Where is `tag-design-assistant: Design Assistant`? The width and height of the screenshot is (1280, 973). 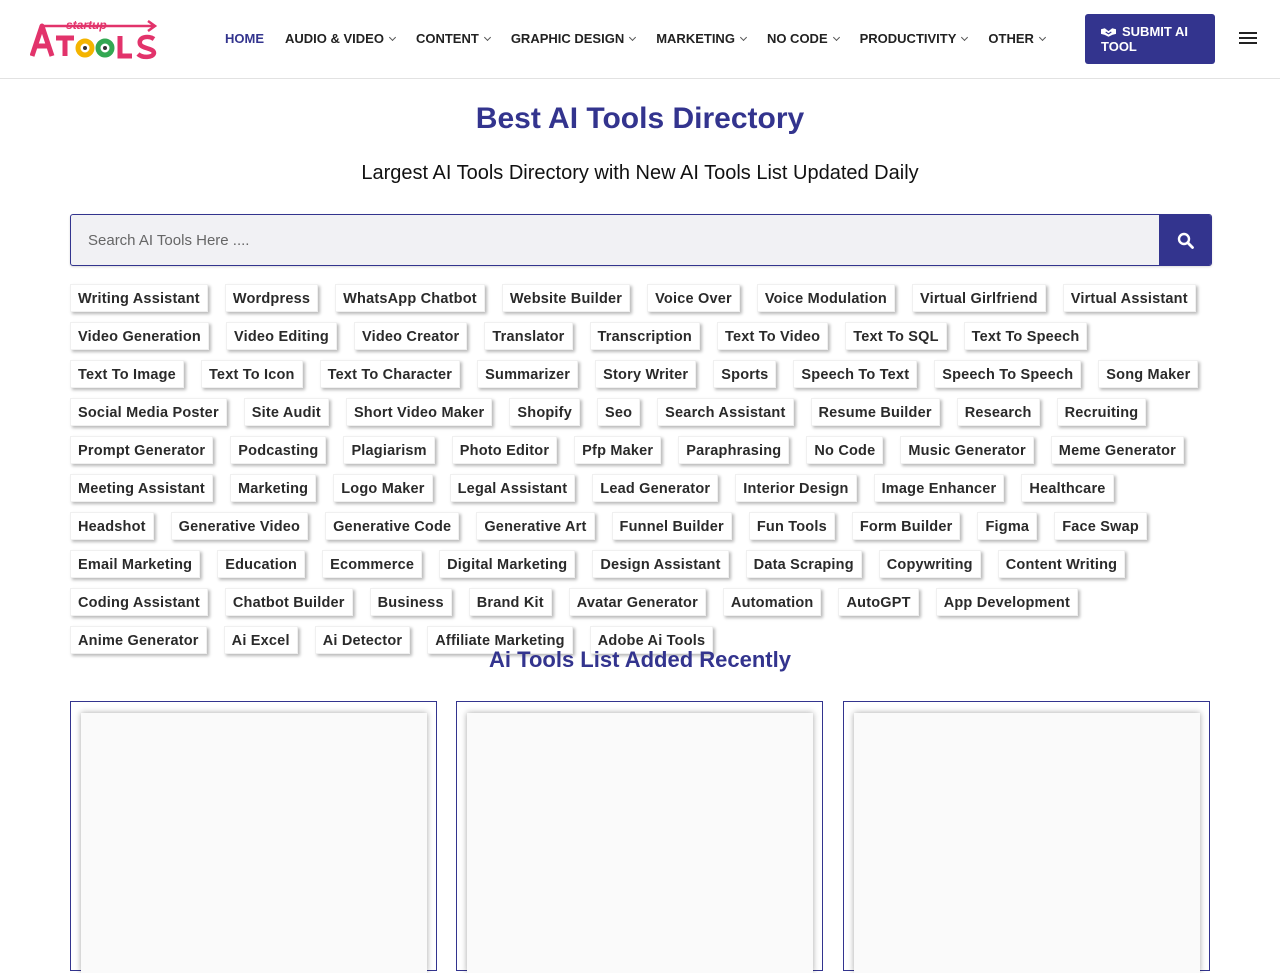
tag-design-assistant: Design Assistant is located at coordinates (660, 564).